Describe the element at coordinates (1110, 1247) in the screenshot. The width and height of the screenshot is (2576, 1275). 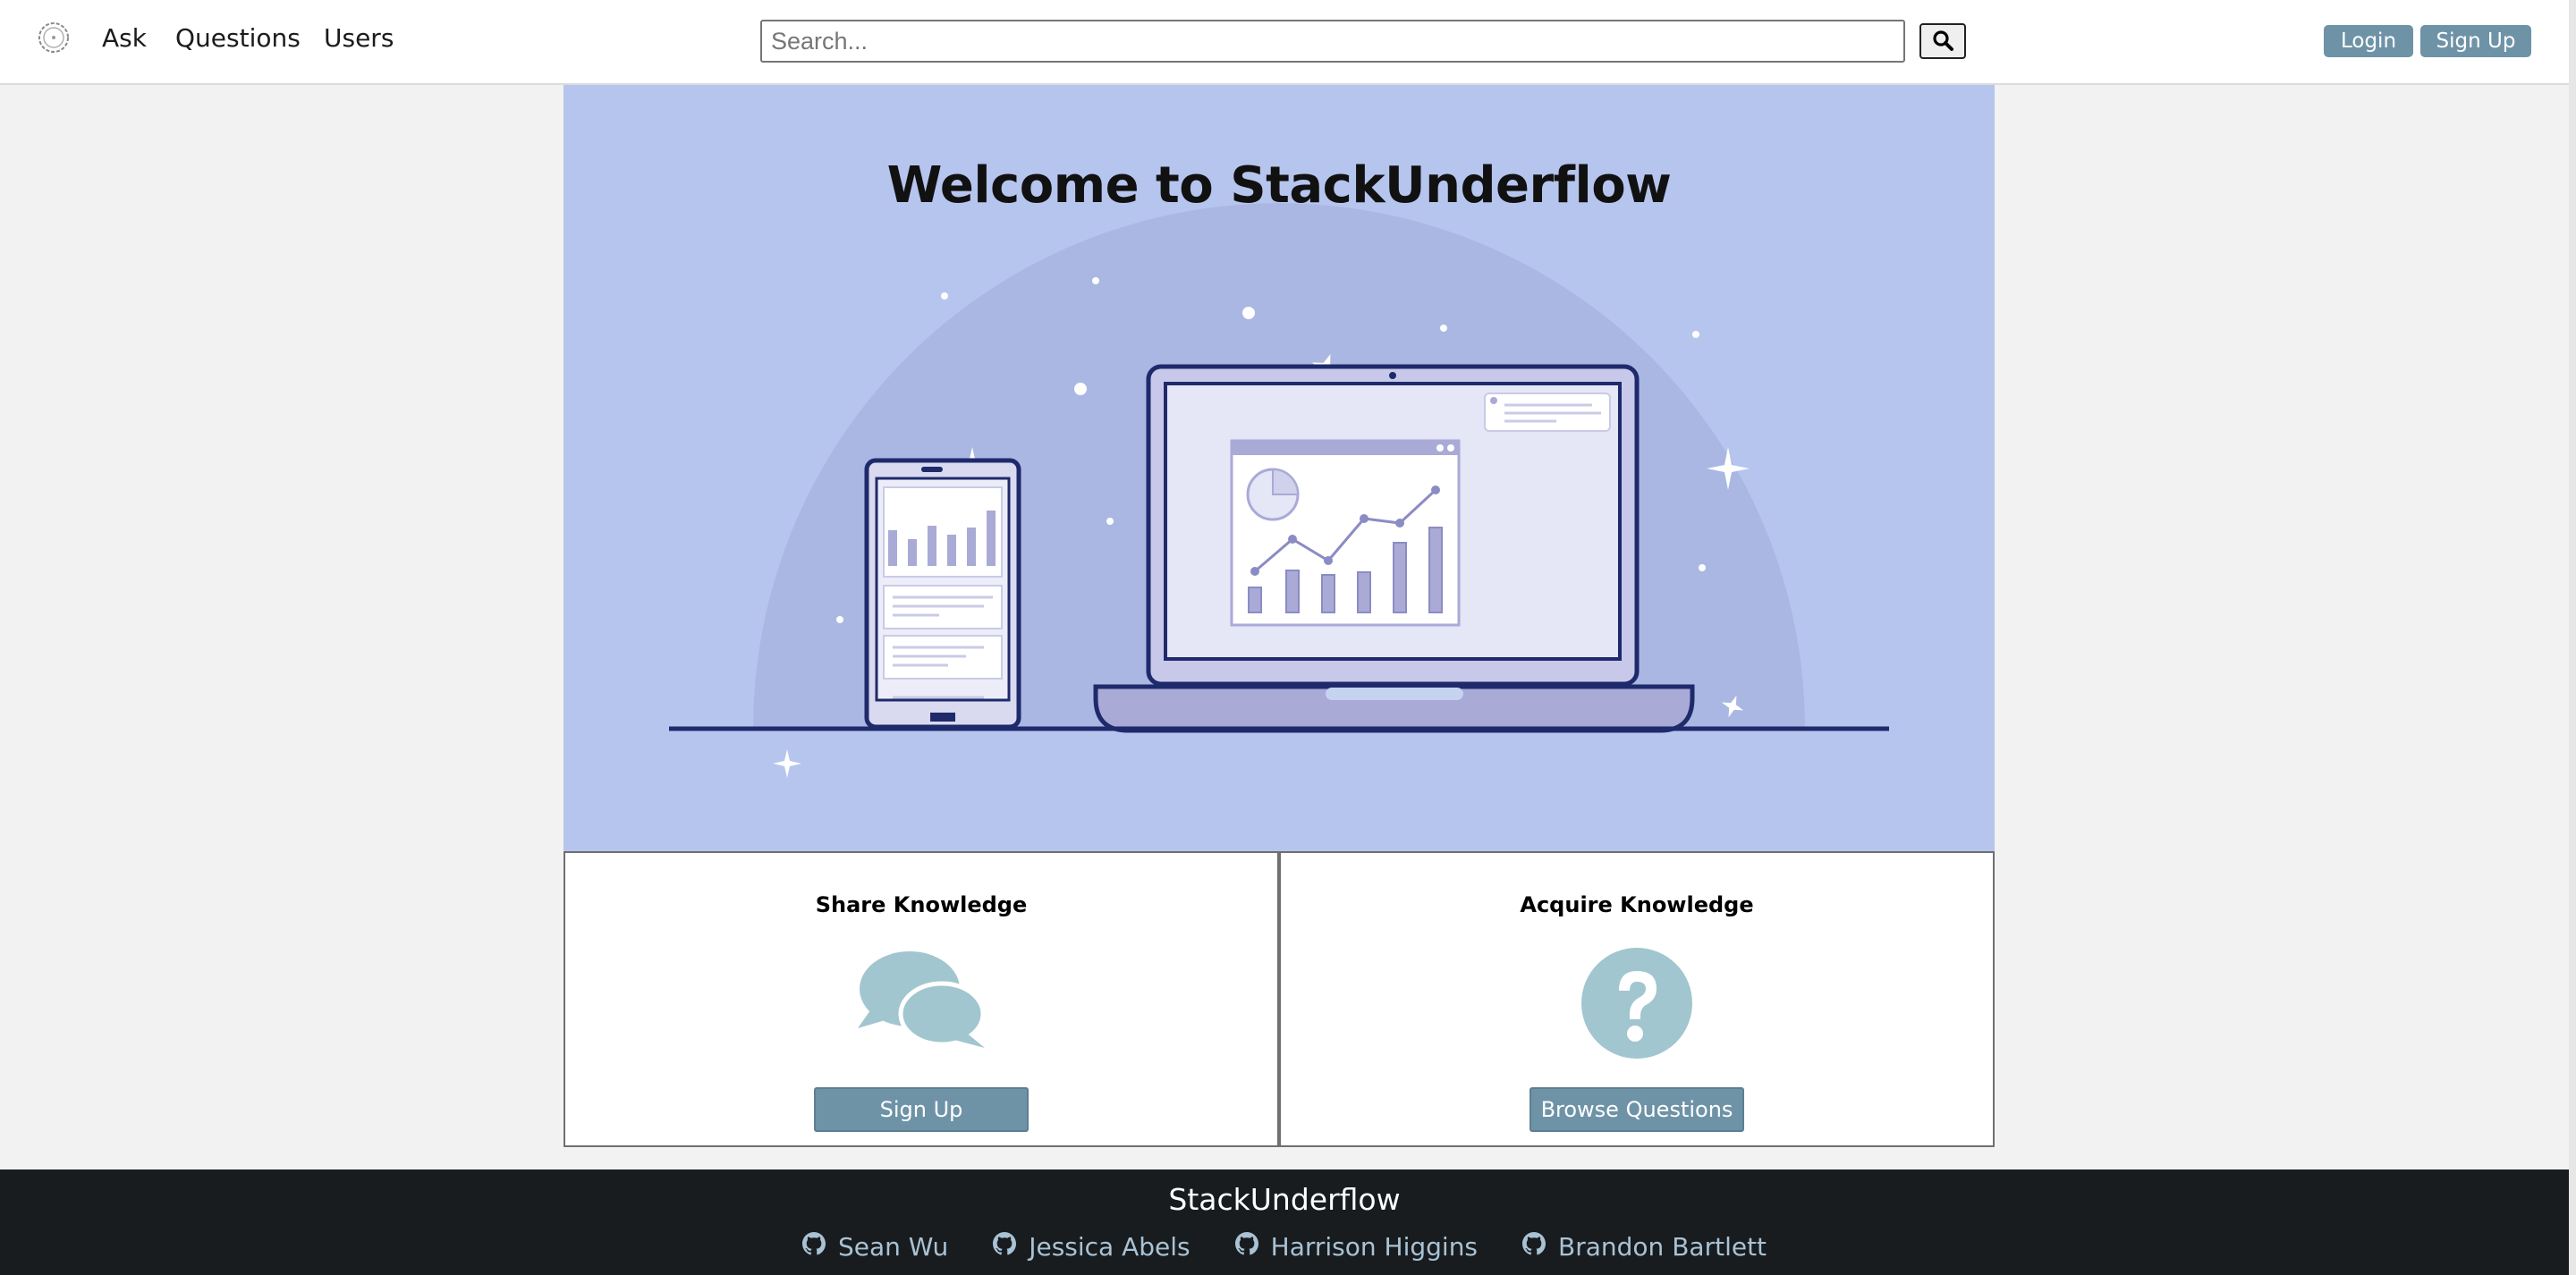
I see `contributor-name: Jessica Abels` at that location.